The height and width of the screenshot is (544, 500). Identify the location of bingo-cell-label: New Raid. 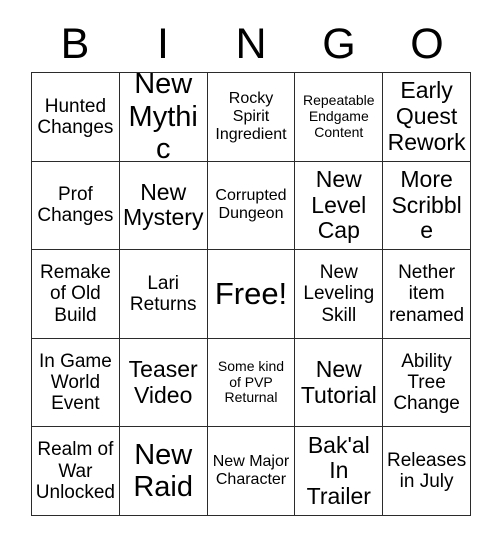
(163, 471).